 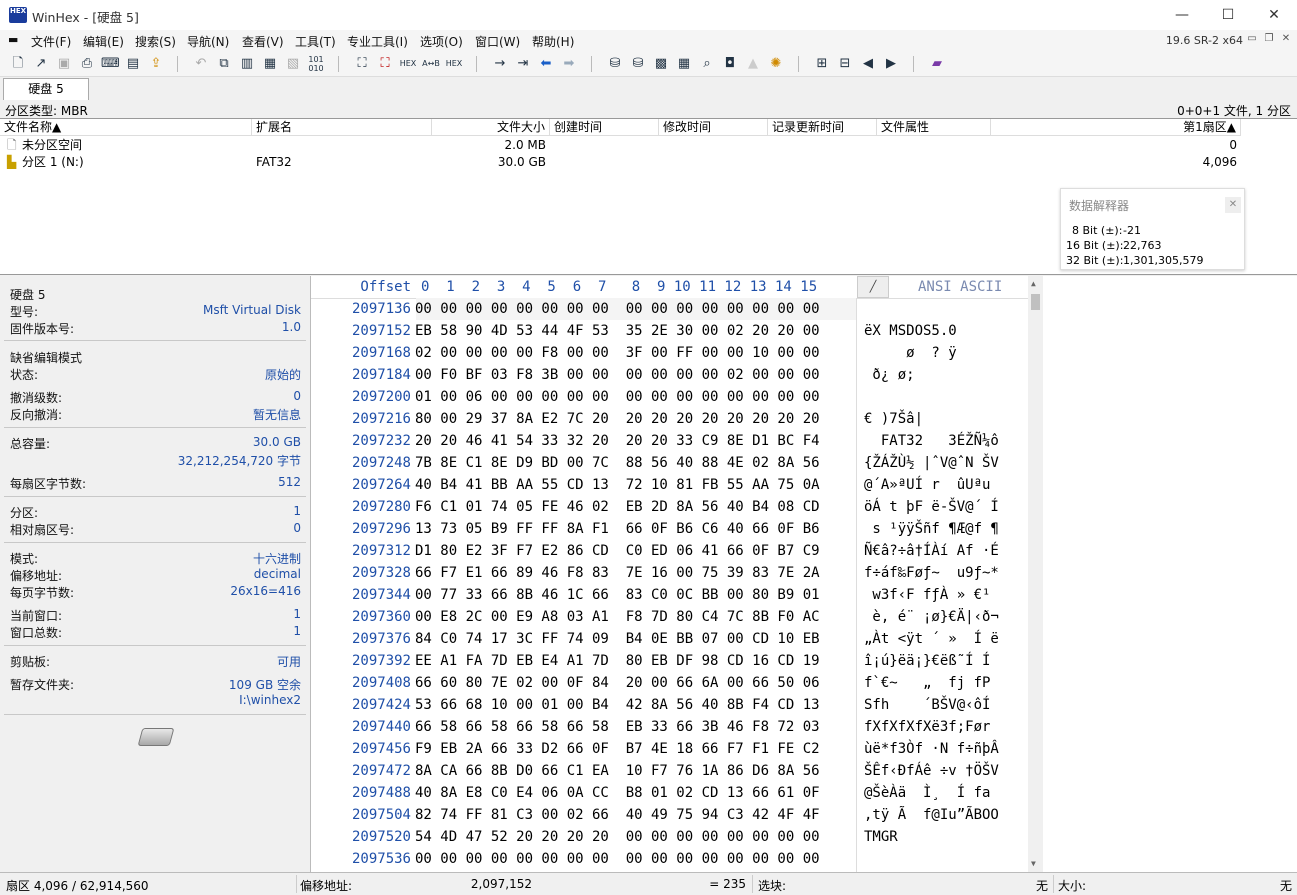 What do you see at coordinates (944, 573) in the screenshot?
I see `hex-row-ascii: f÷áf‰Føƒ~ u9ƒ~*` at bounding box center [944, 573].